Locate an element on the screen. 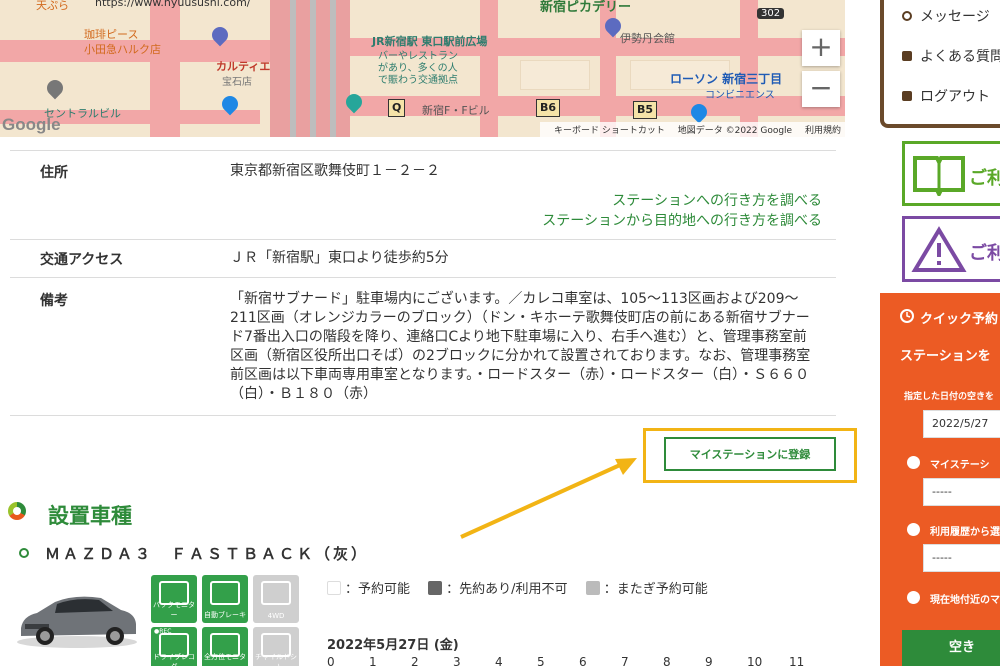 The width and height of the screenshot is (1000, 666). quick-note: 指定した日付の空きを is located at coordinates (949, 397).